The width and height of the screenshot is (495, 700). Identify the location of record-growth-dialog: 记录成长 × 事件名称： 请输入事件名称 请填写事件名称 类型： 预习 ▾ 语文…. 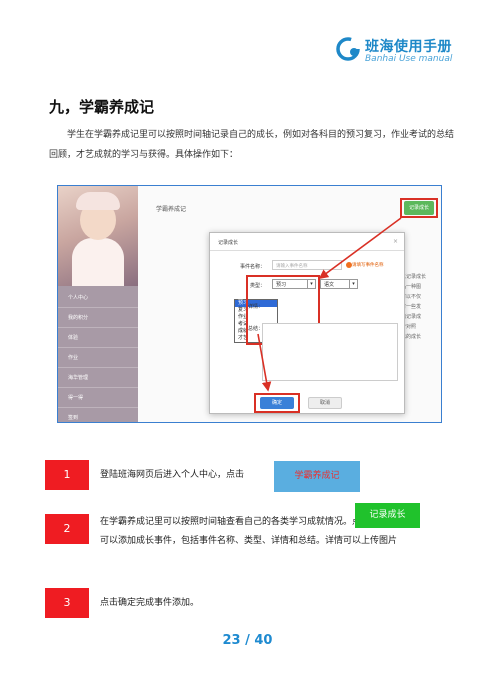
(307, 323).